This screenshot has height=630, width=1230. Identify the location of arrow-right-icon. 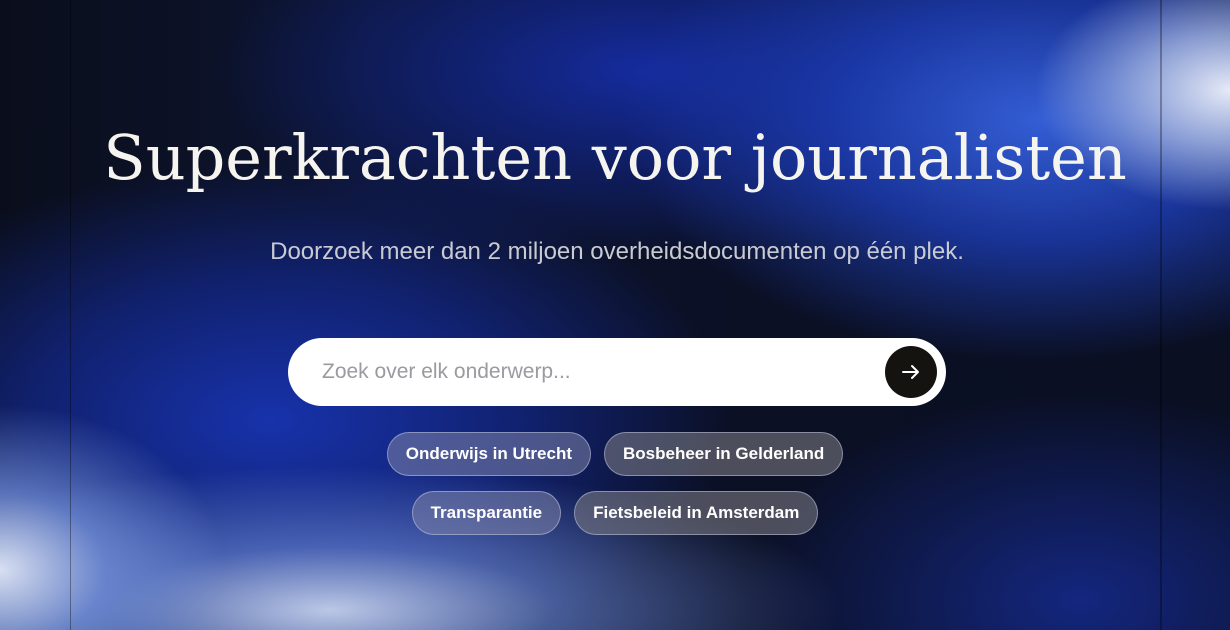
(910, 372).